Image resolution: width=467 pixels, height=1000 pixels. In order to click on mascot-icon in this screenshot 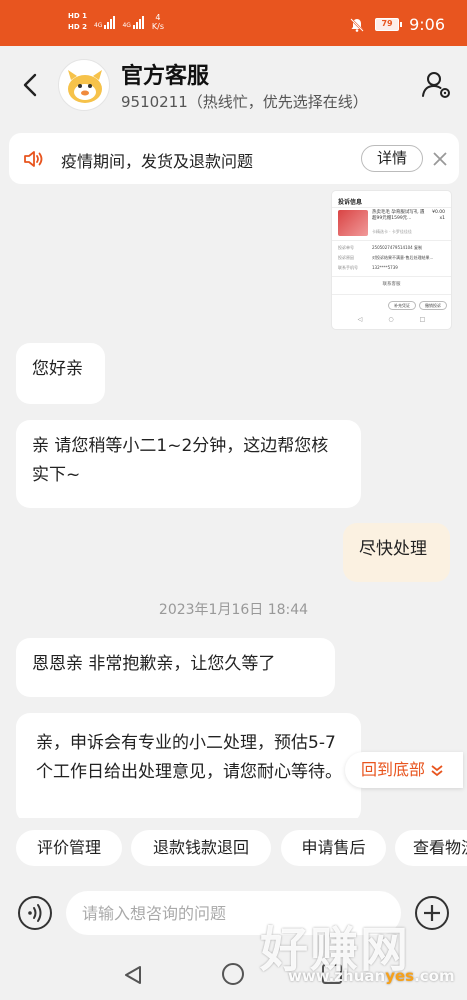, I will do `click(85, 86)`.